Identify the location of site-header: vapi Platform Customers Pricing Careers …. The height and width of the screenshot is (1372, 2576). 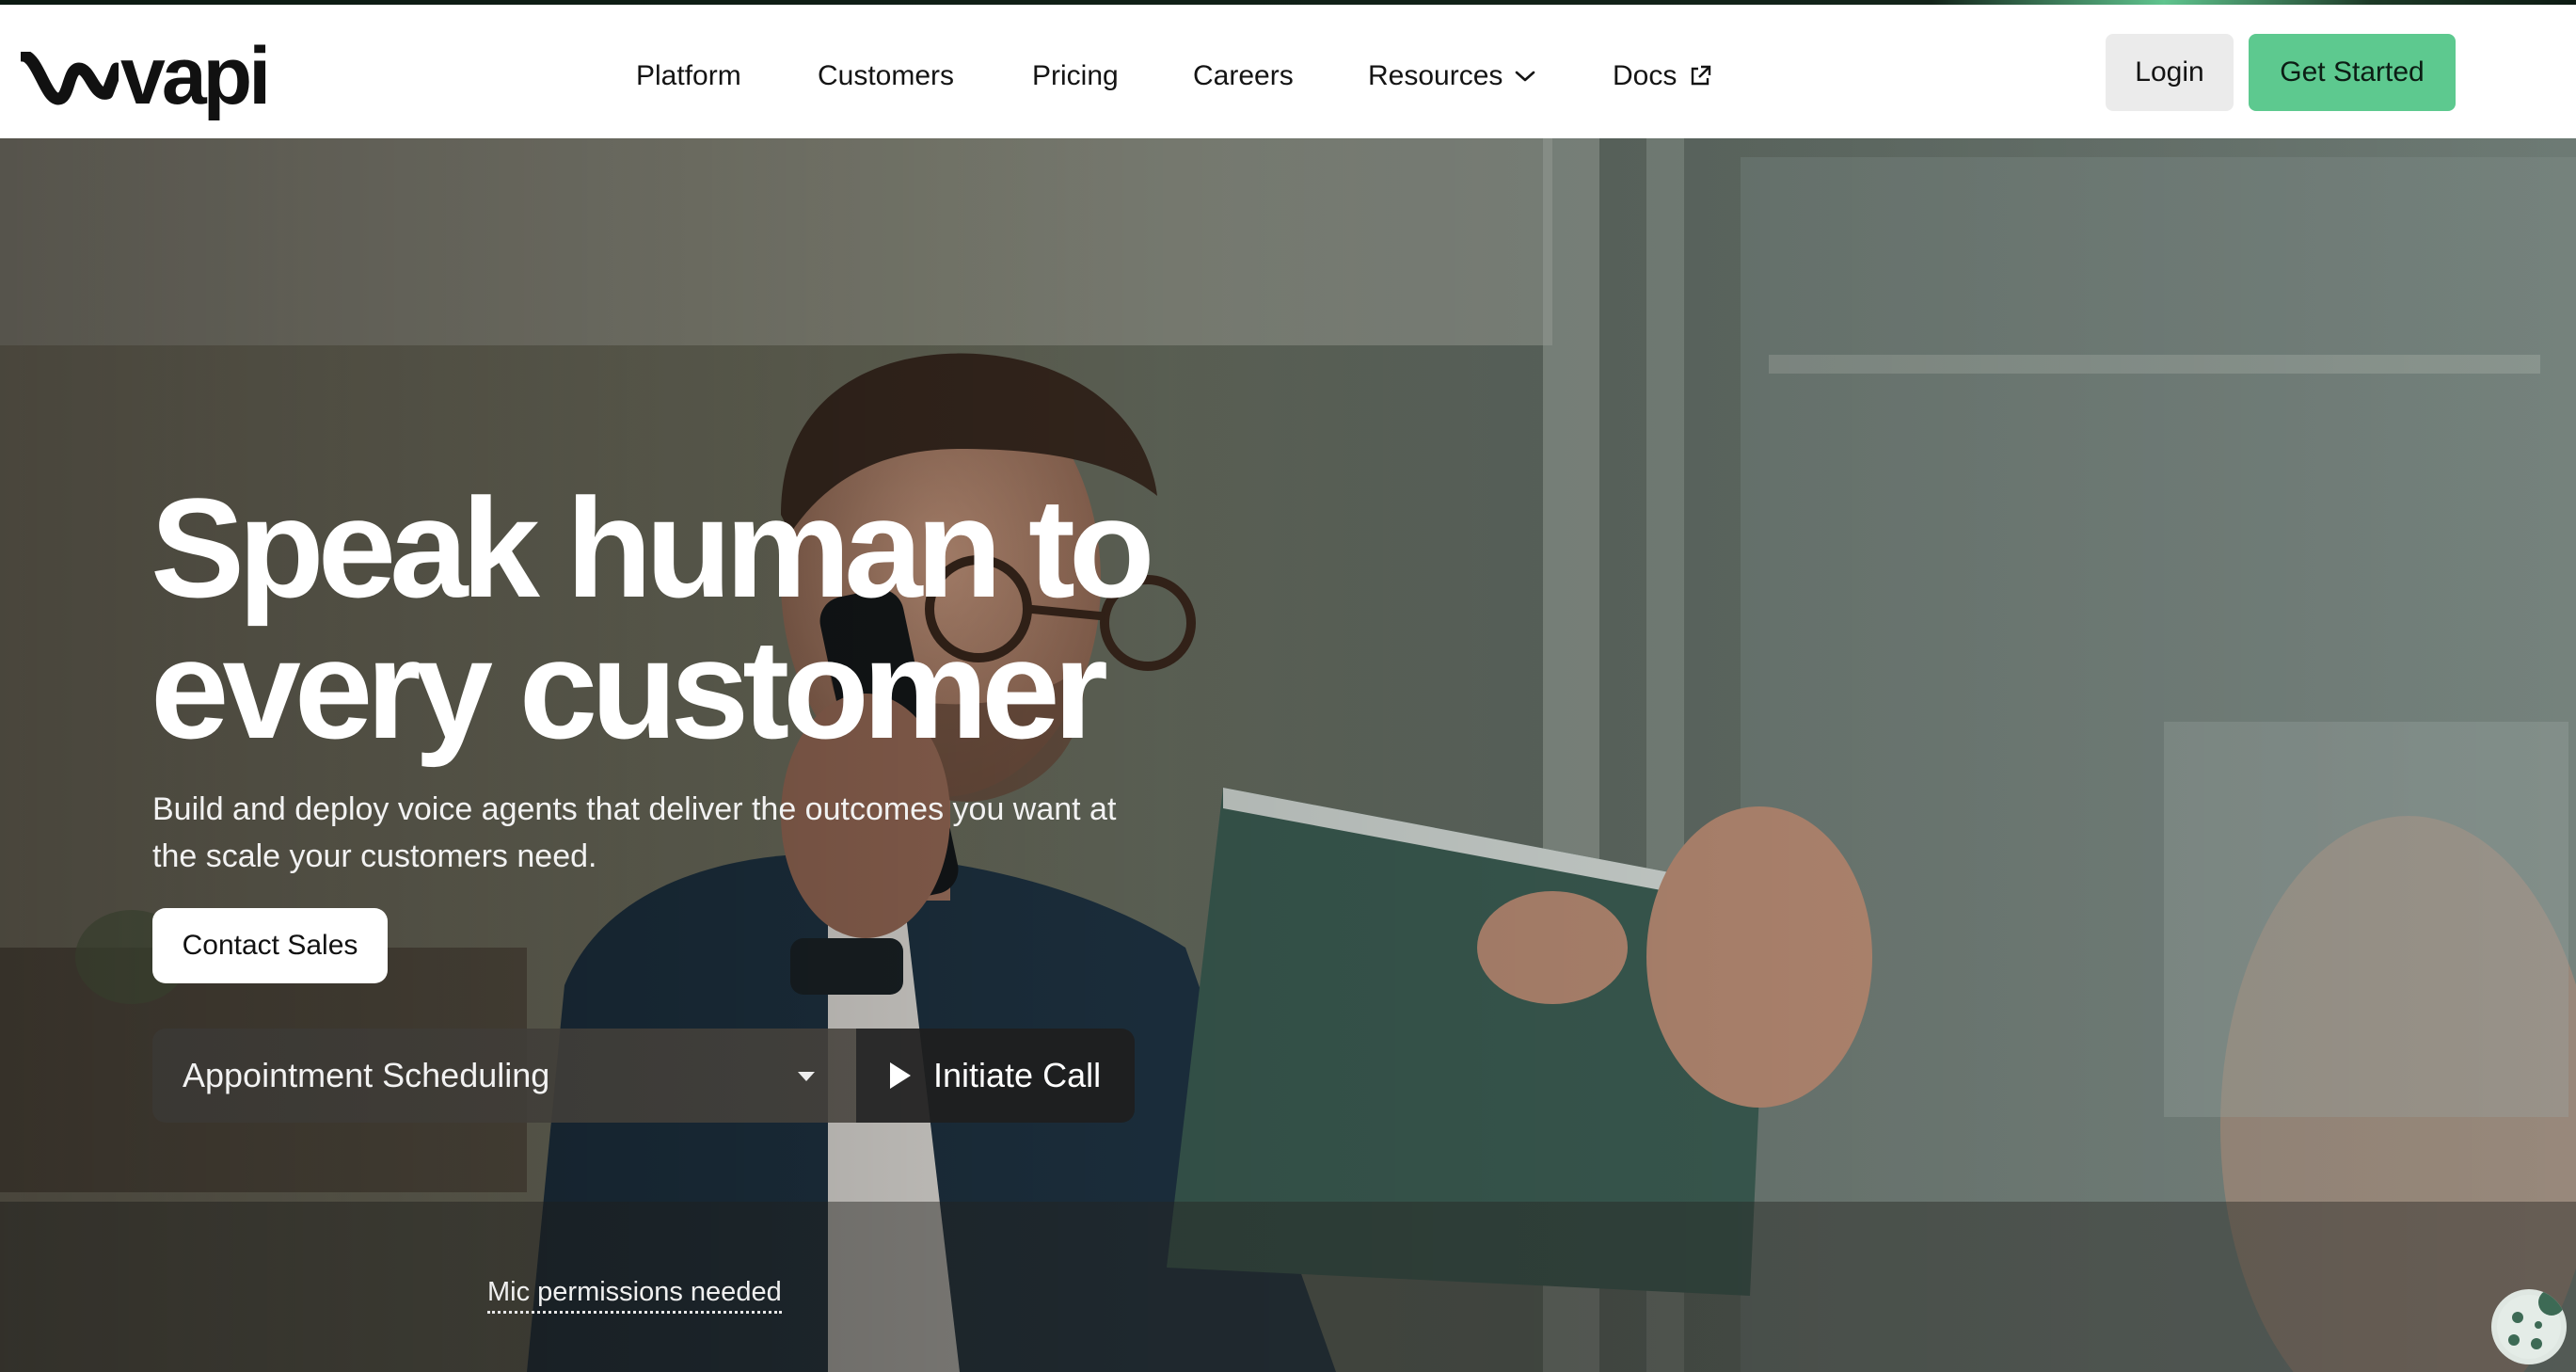
(1288, 71).